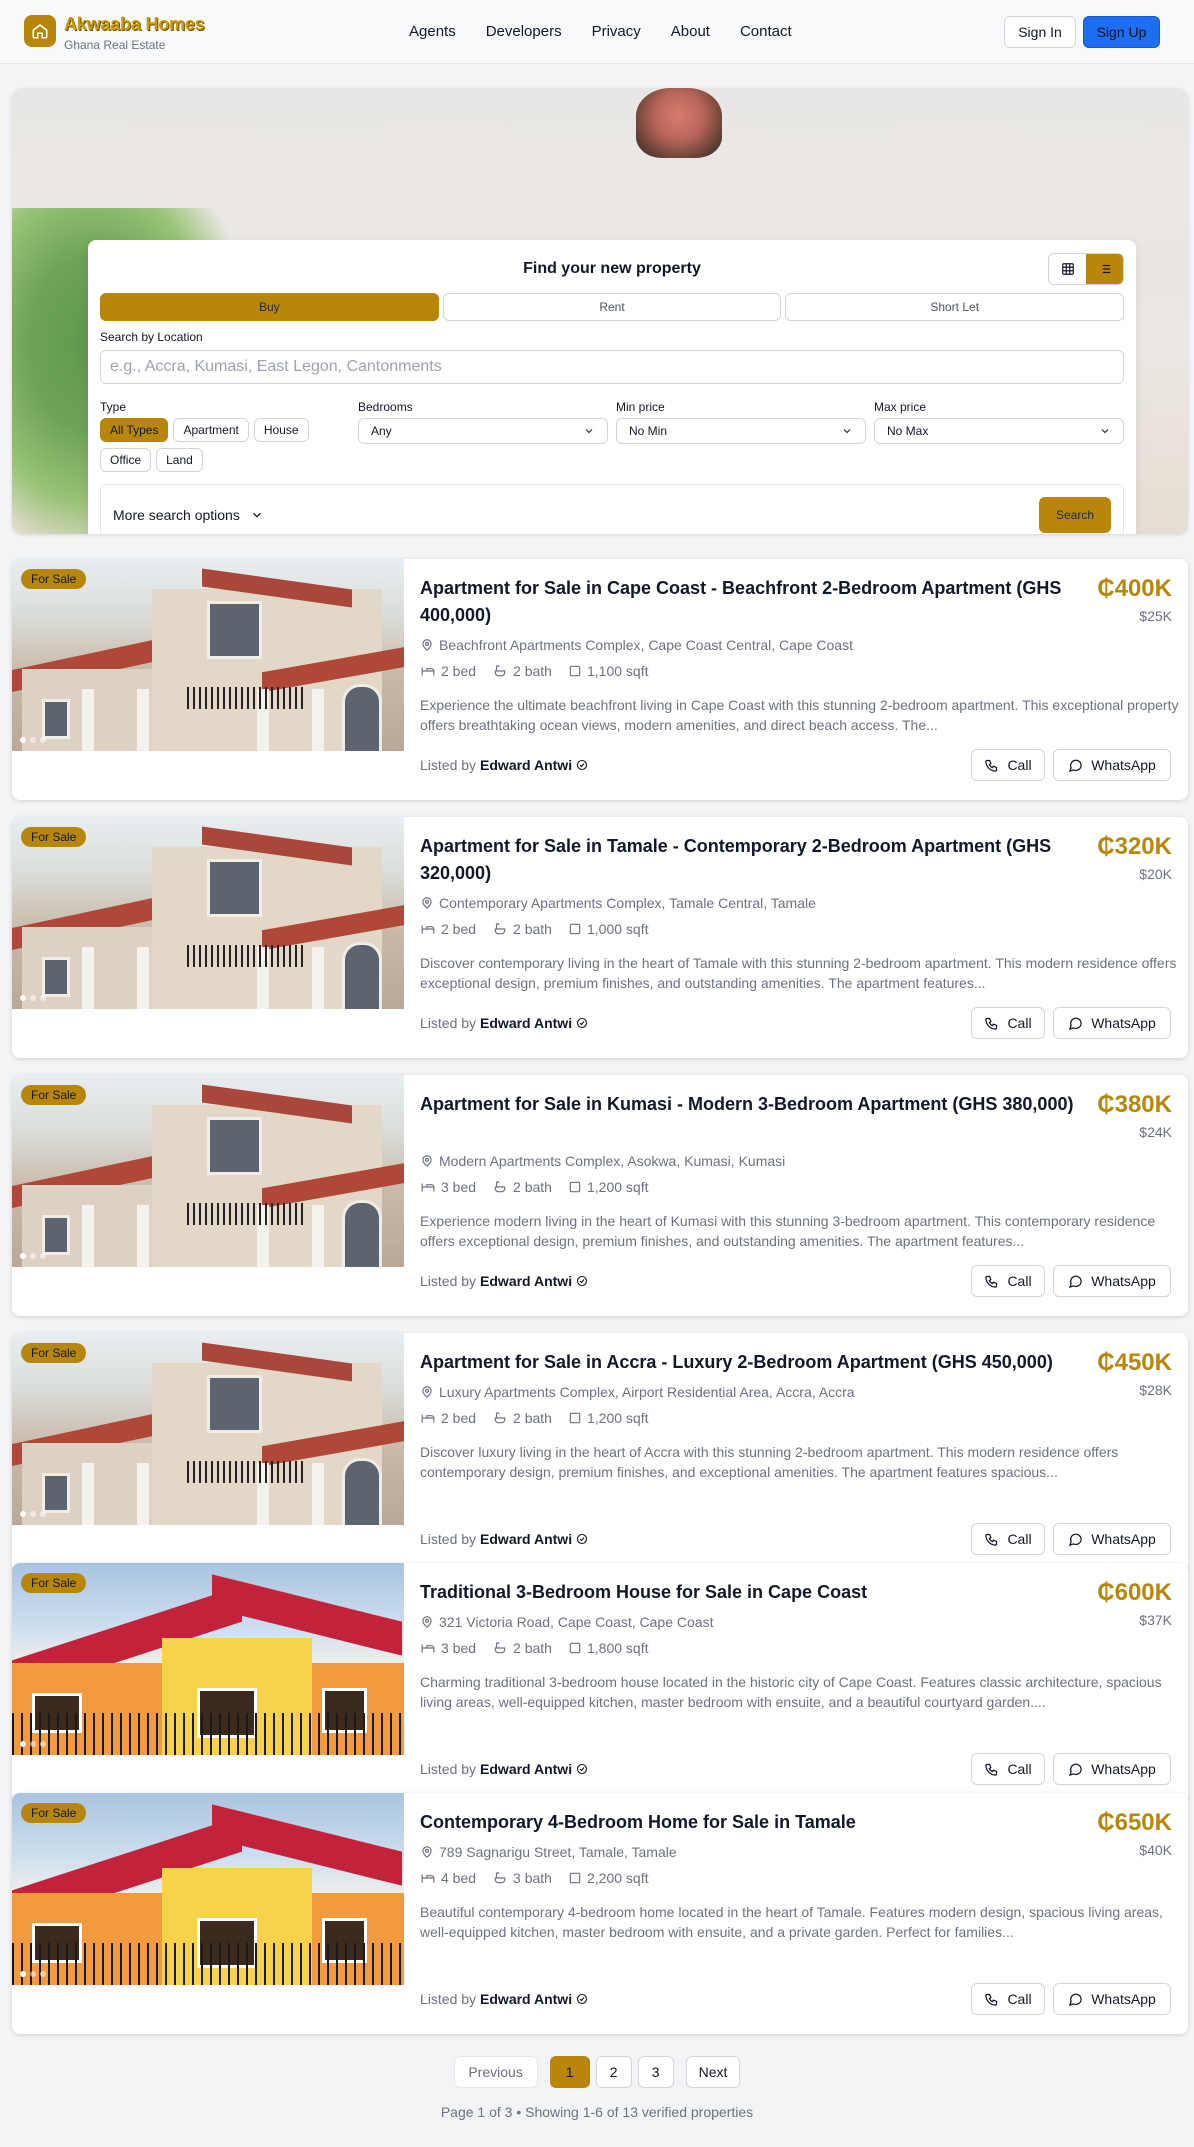 This screenshot has height=2147, width=1194. What do you see at coordinates (741, 431) in the screenshot?
I see `min-price-select: No Min` at bounding box center [741, 431].